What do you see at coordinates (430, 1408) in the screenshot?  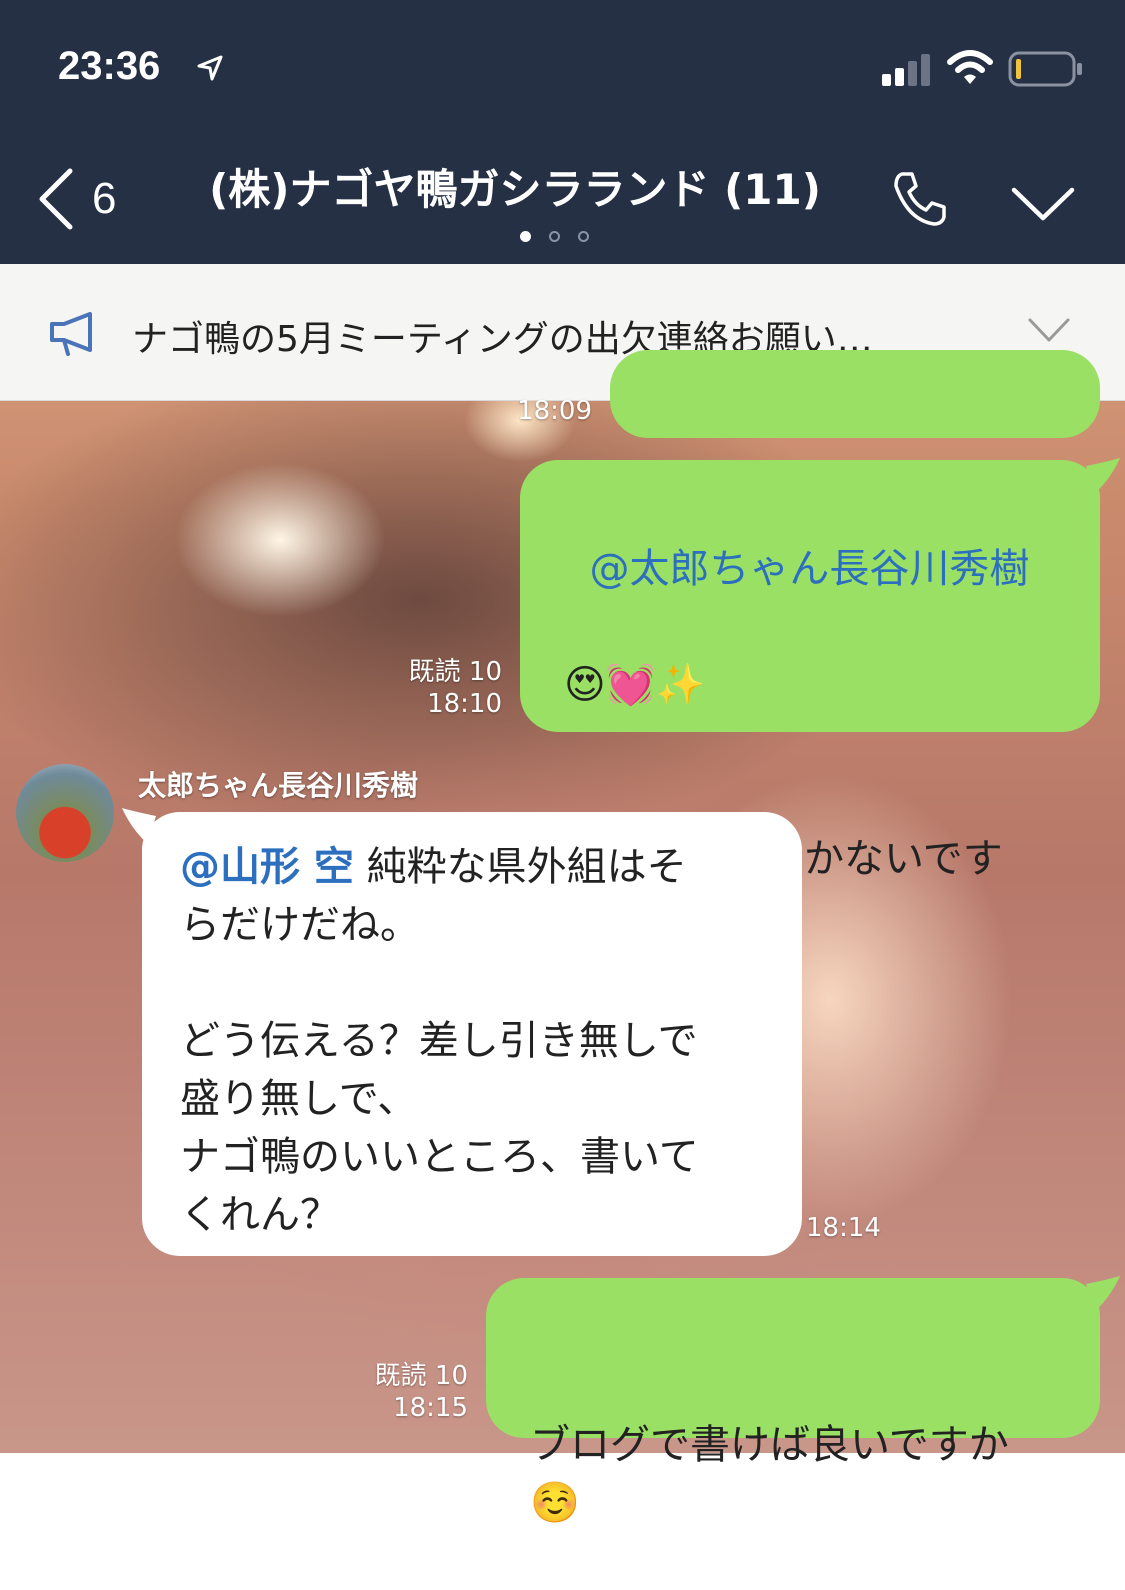 I see `message-time: 18:15` at bounding box center [430, 1408].